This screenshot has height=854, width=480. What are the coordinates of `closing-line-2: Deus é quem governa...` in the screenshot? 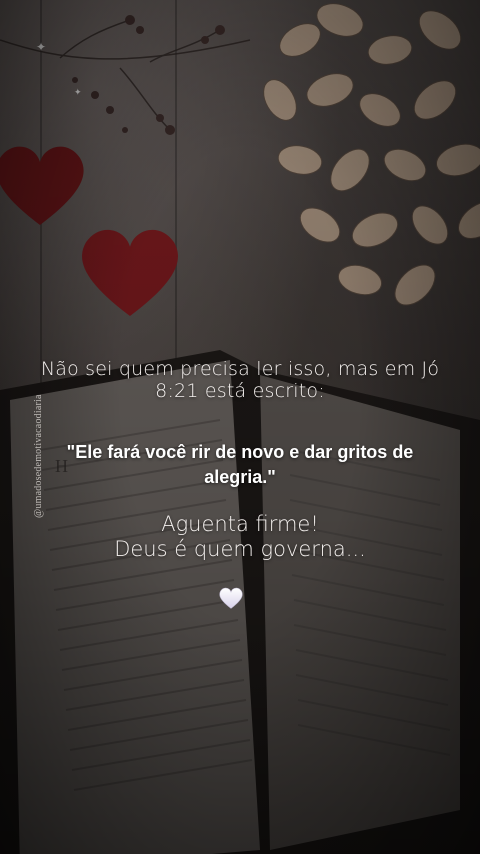 It's located at (240, 549).